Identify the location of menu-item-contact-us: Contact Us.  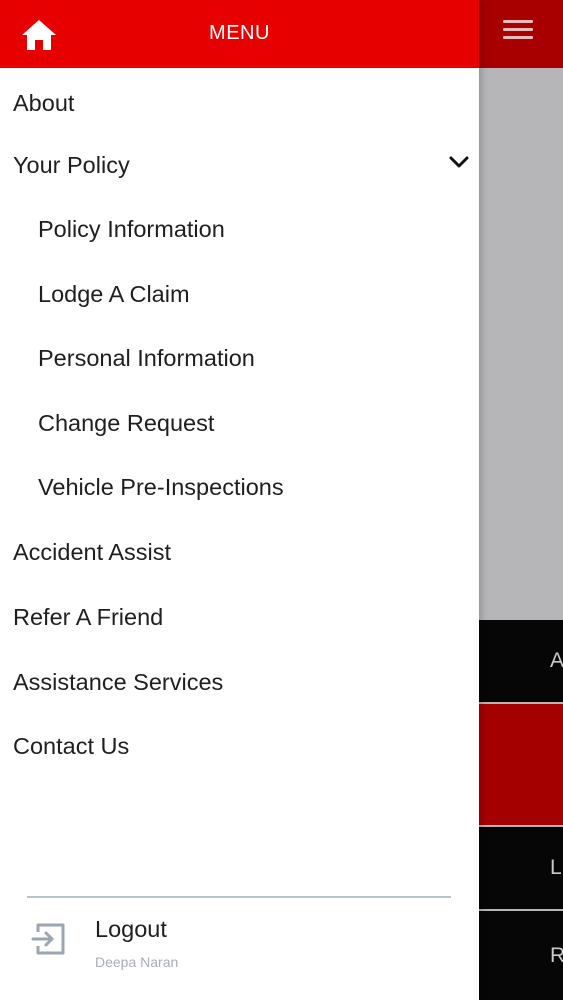
(239, 746).